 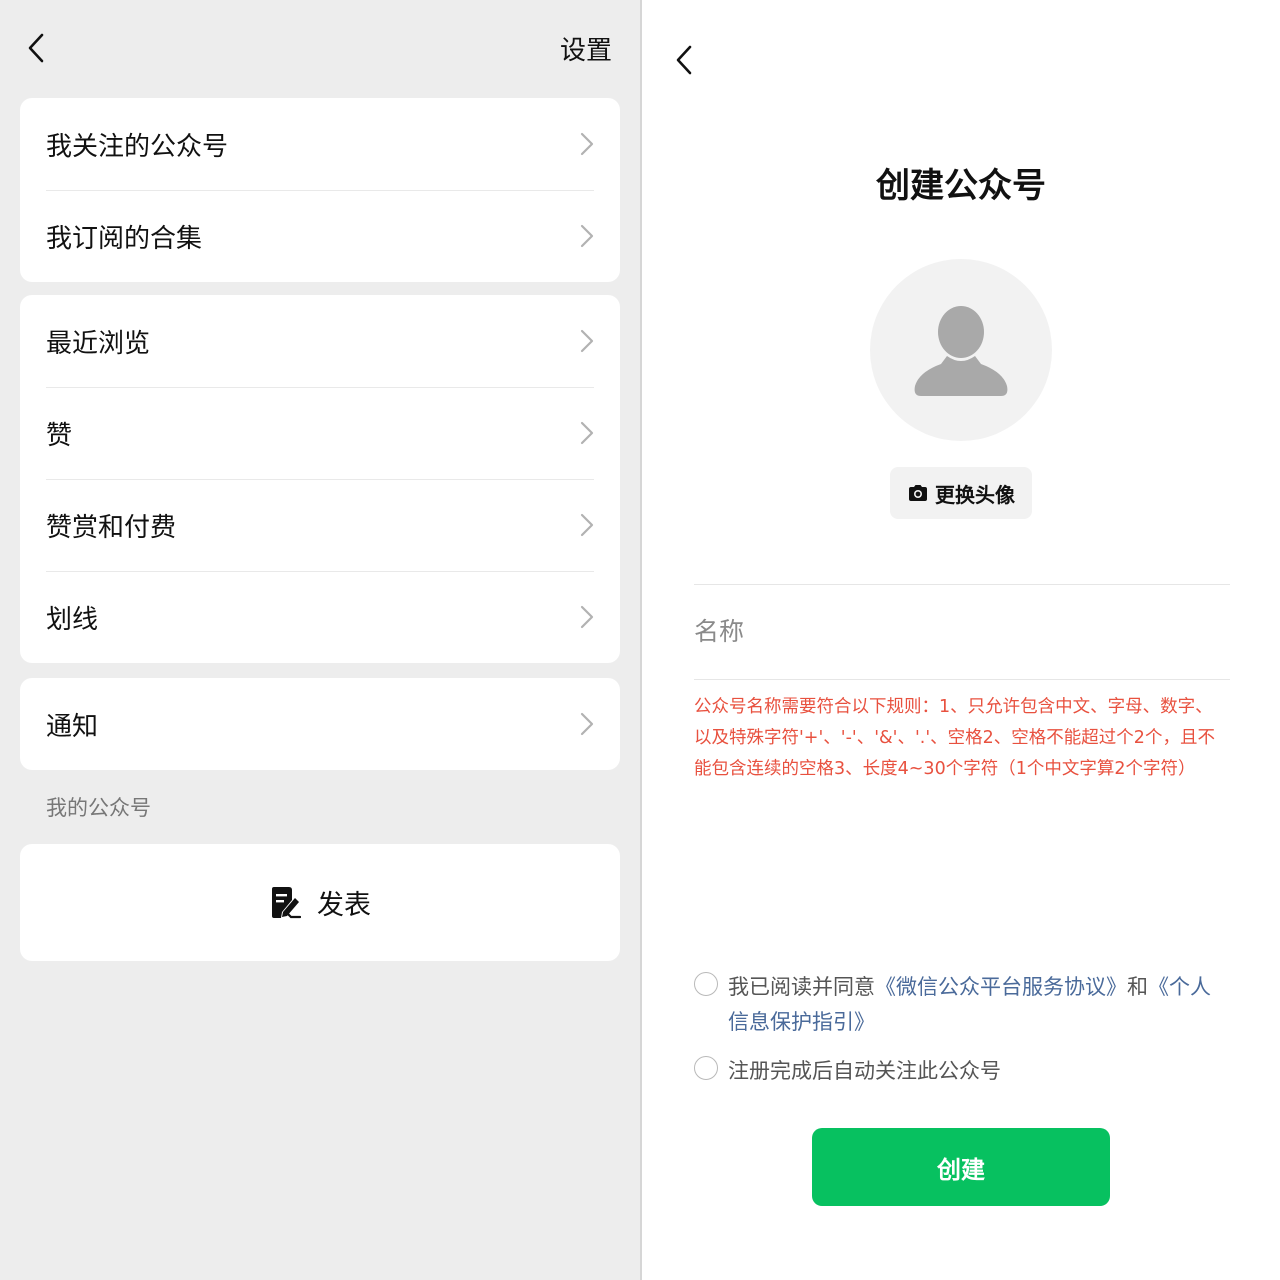 I want to click on menu-card-activity: 最近浏览 赞 赞赏和付费 划线, so click(x=320, y=479).